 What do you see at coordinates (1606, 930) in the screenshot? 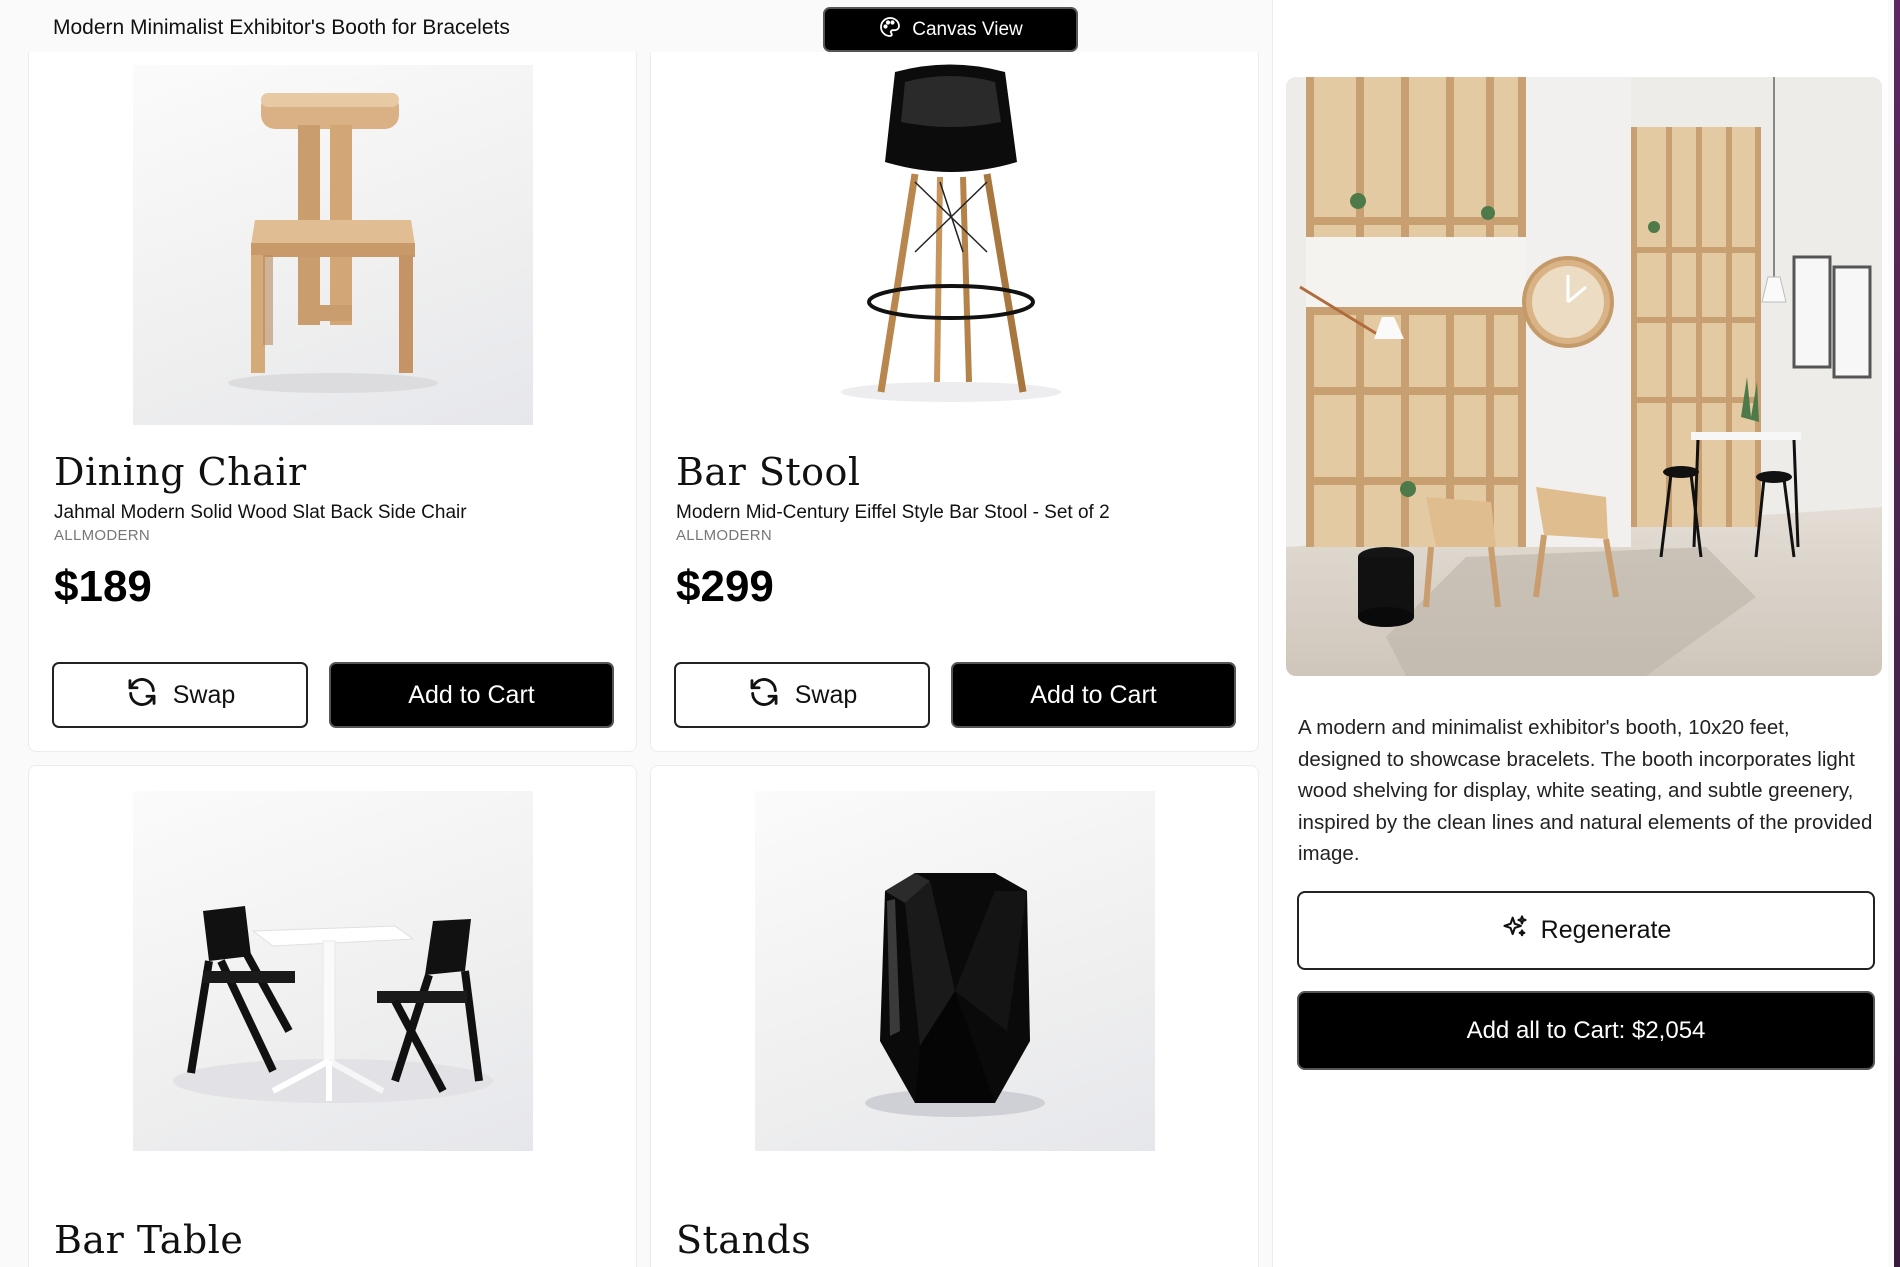
I see `regenerate-label: Regenerate` at bounding box center [1606, 930].